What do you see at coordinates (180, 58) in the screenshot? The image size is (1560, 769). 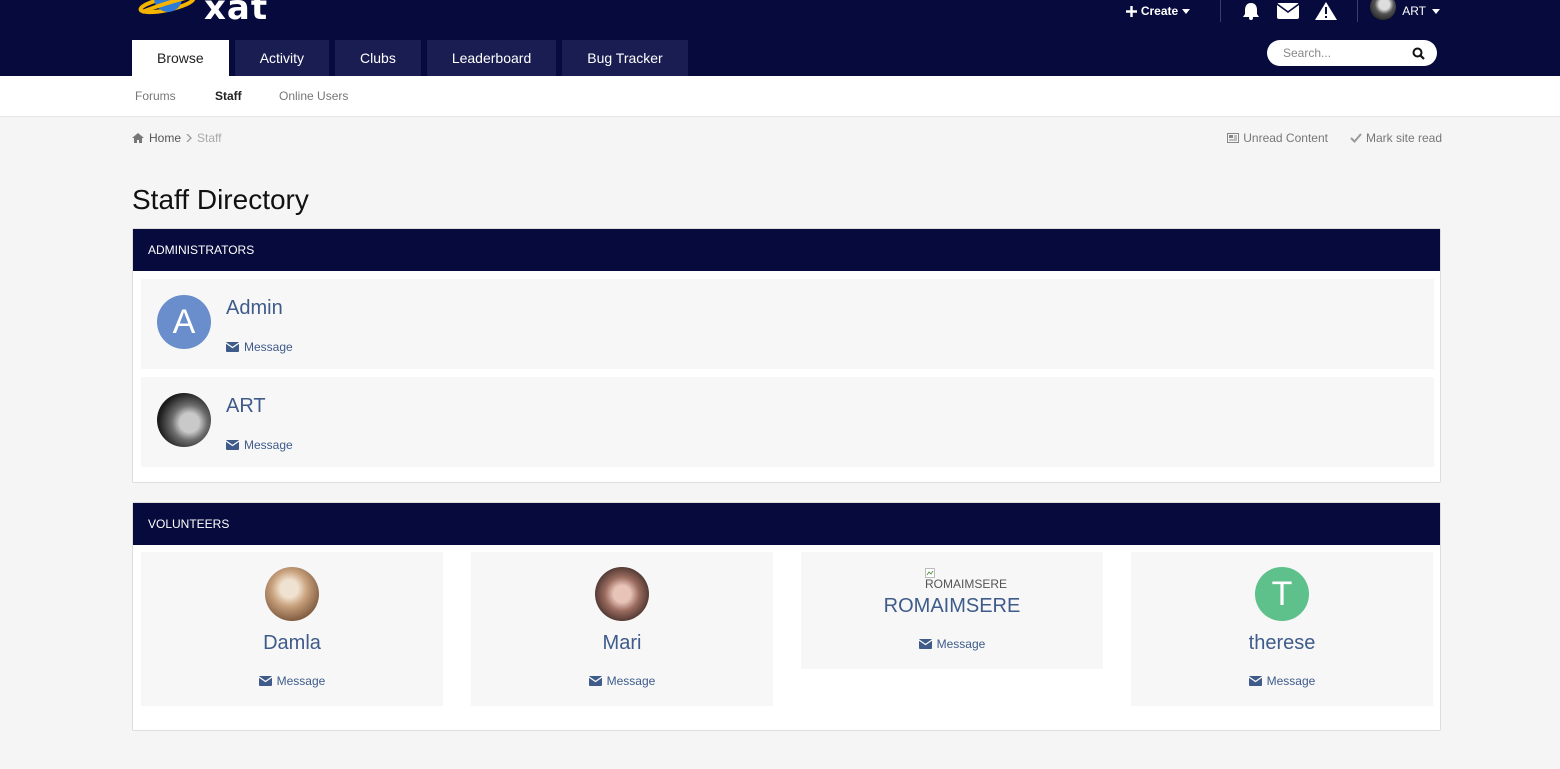 I see `tab-browse: Browse` at bounding box center [180, 58].